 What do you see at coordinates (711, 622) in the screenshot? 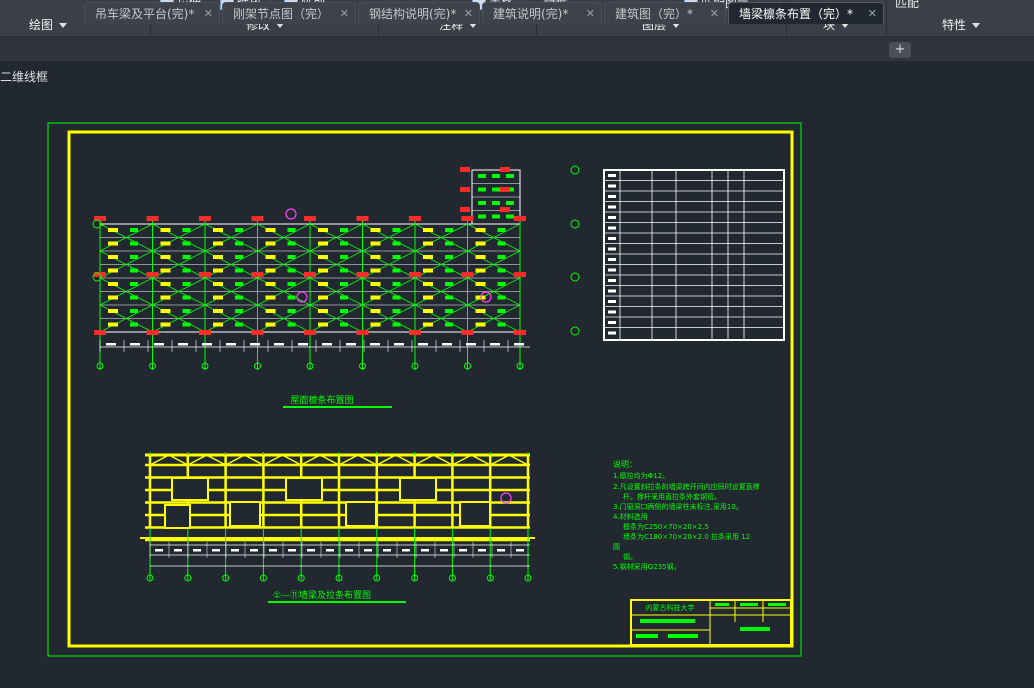
I see `title-block: 内蒙古科技大学` at bounding box center [711, 622].